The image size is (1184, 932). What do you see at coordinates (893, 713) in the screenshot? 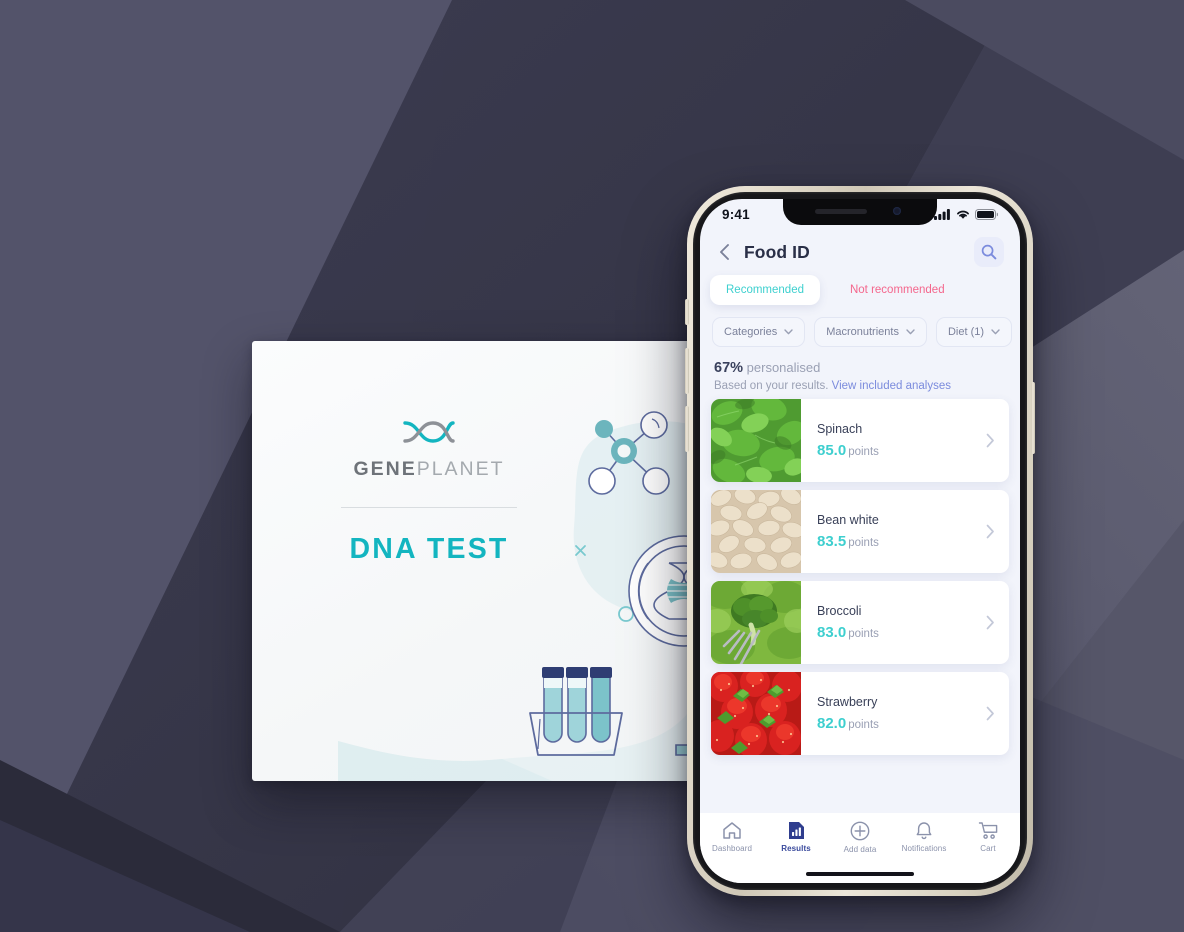
I see `food-info: Strawberry 82.0 points` at bounding box center [893, 713].